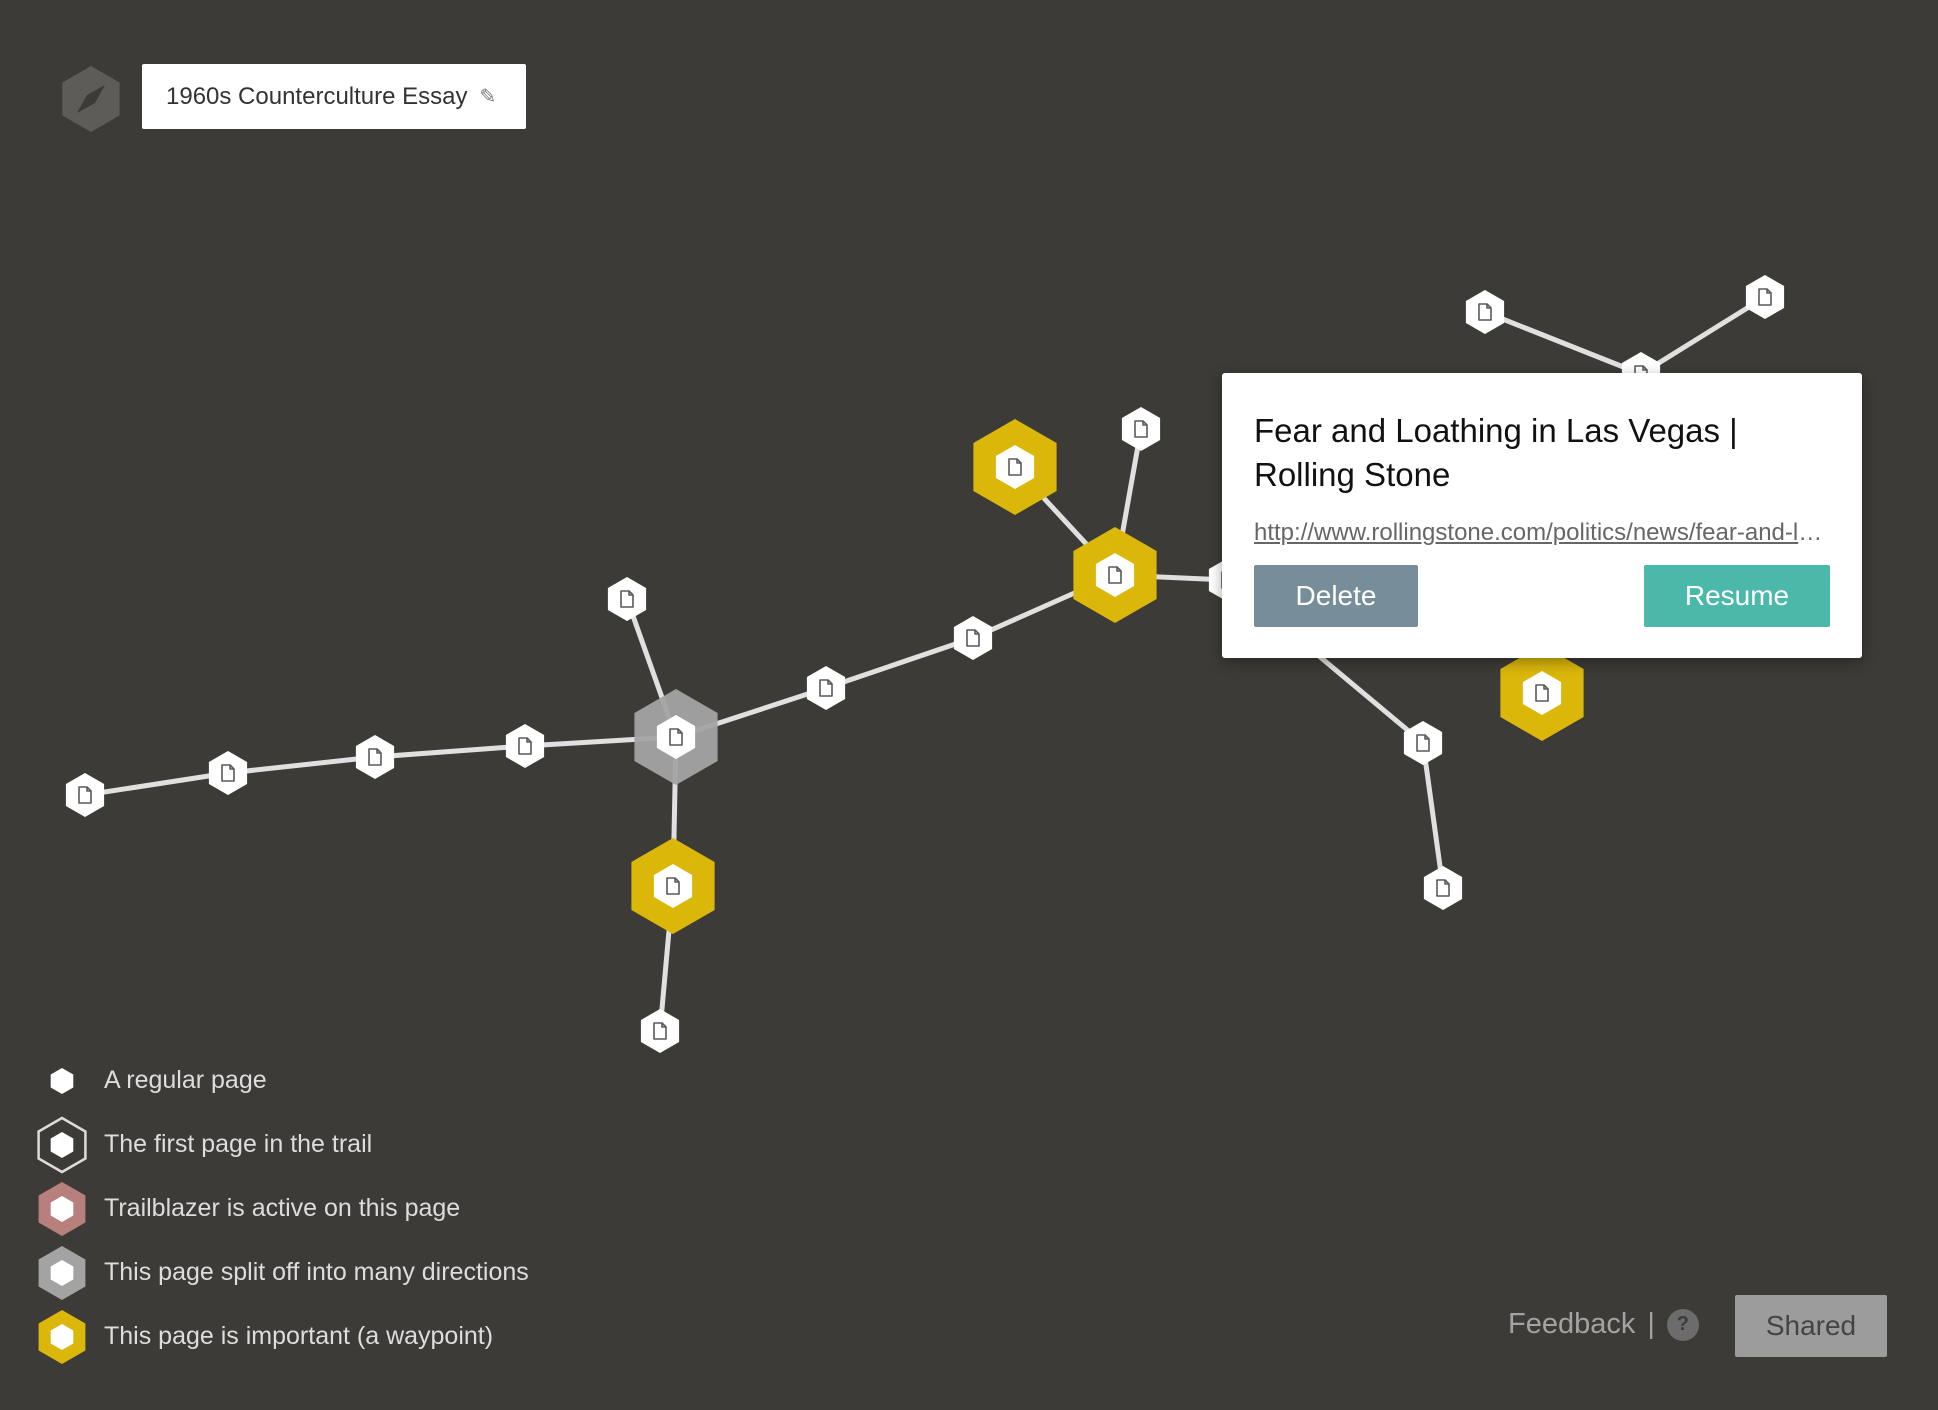 The height and width of the screenshot is (1410, 1938). What do you see at coordinates (1336, 596) in the screenshot?
I see `delete-button: Delete` at bounding box center [1336, 596].